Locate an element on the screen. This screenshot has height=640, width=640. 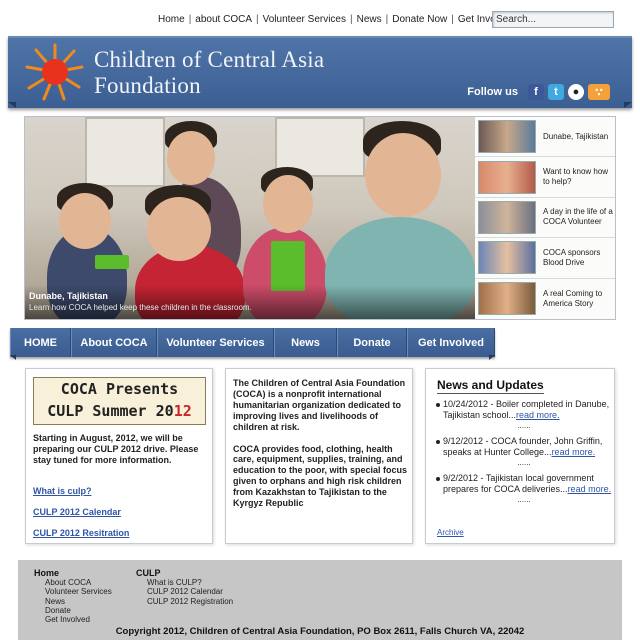
footer-link: Get Involved is located at coordinates (73, 619).